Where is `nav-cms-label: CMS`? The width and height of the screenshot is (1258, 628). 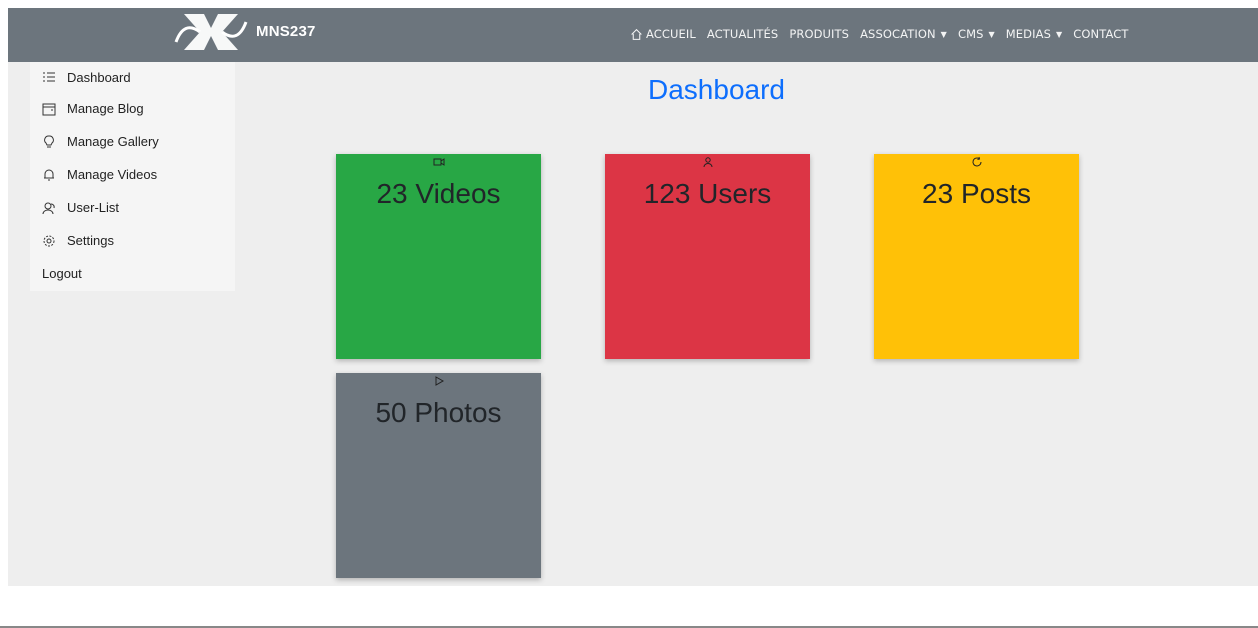
nav-cms-label: CMS is located at coordinates (970, 34).